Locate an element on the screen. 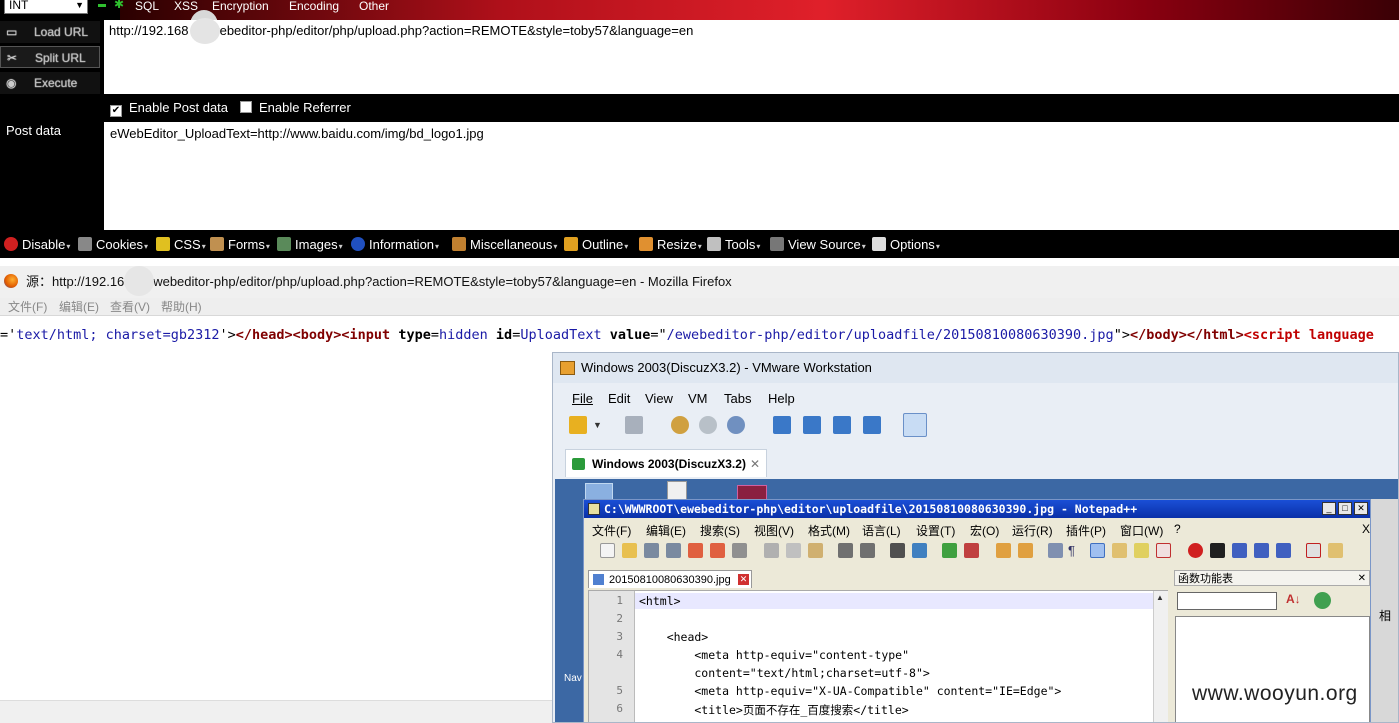 This screenshot has width=1399, height=723. undo-icon is located at coordinates (845, 550).